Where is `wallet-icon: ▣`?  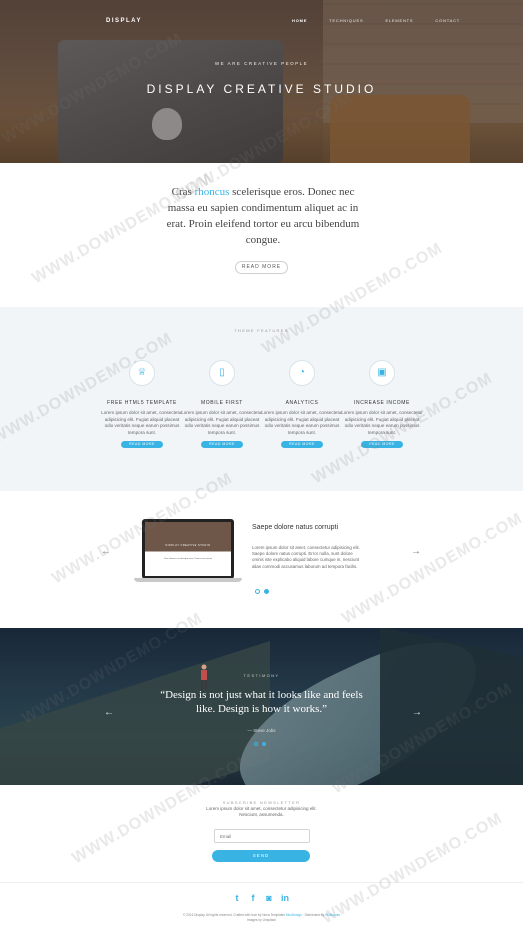
wallet-icon: ▣ is located at coordinates (382, 373).